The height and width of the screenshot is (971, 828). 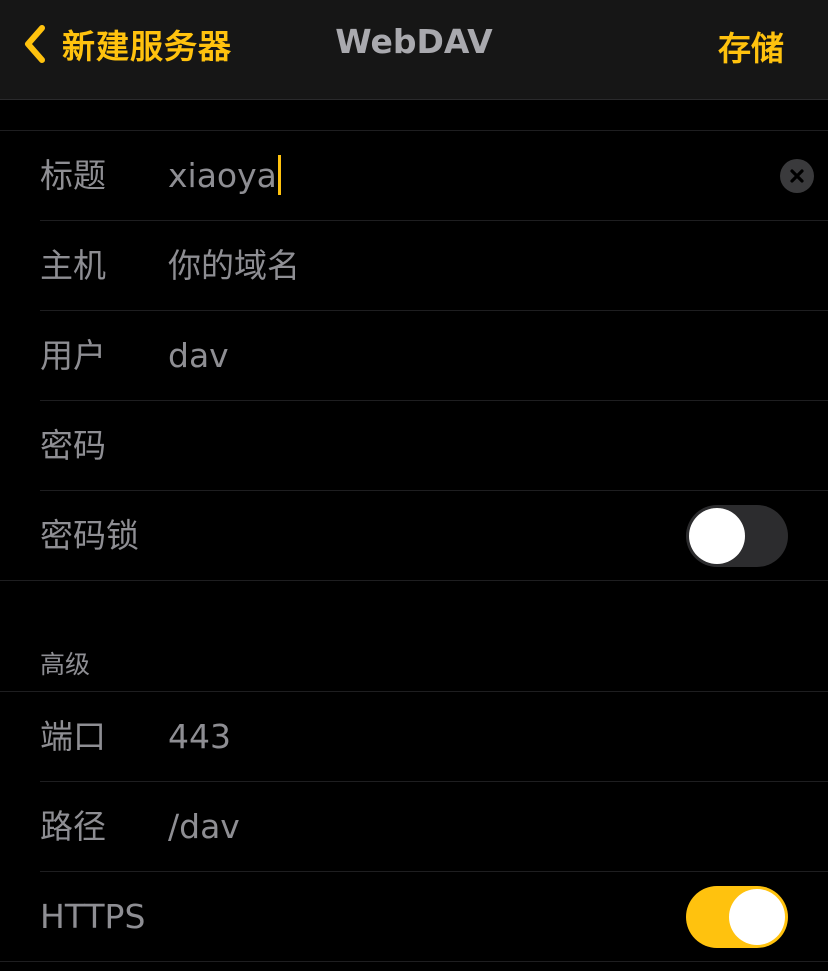 I want to click on https-row: HTTPS, so click(x=434, y=916).